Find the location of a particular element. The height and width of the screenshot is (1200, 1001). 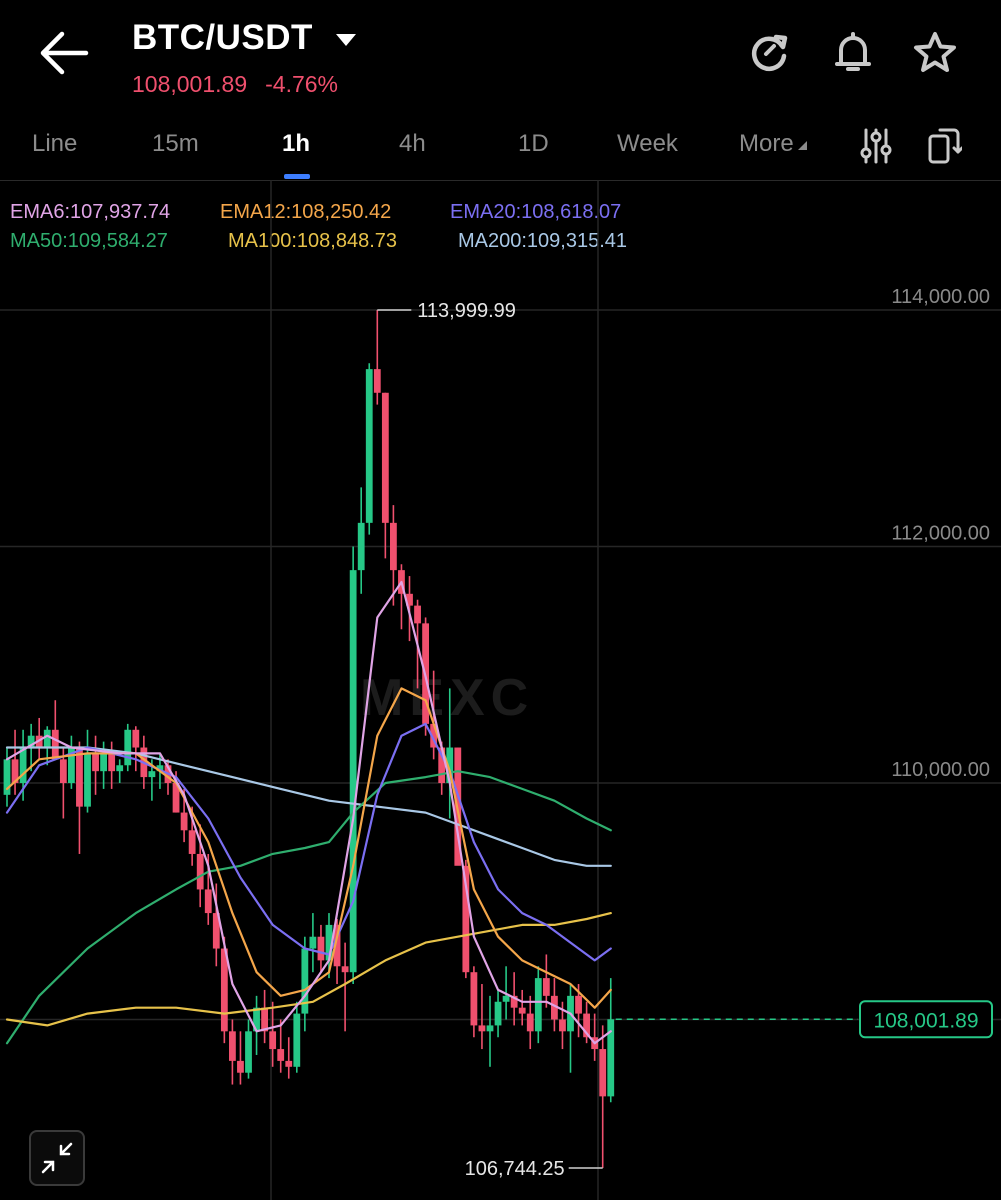

indicator-settings-icon is located at coordinates (876, 146).